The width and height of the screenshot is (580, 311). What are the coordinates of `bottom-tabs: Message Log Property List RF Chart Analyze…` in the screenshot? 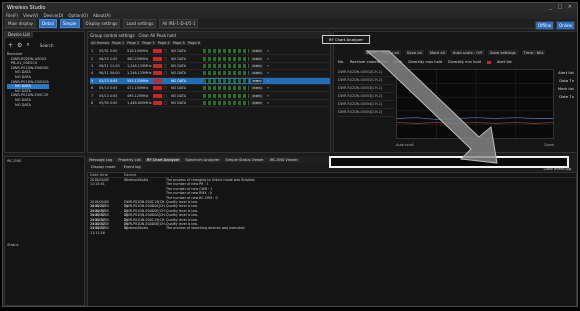 It's located at (209, 159).